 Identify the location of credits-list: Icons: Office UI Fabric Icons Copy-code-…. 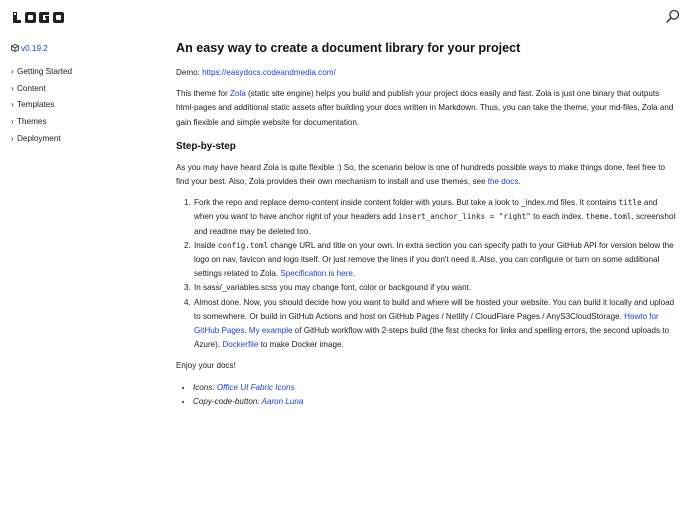
(427, 395).